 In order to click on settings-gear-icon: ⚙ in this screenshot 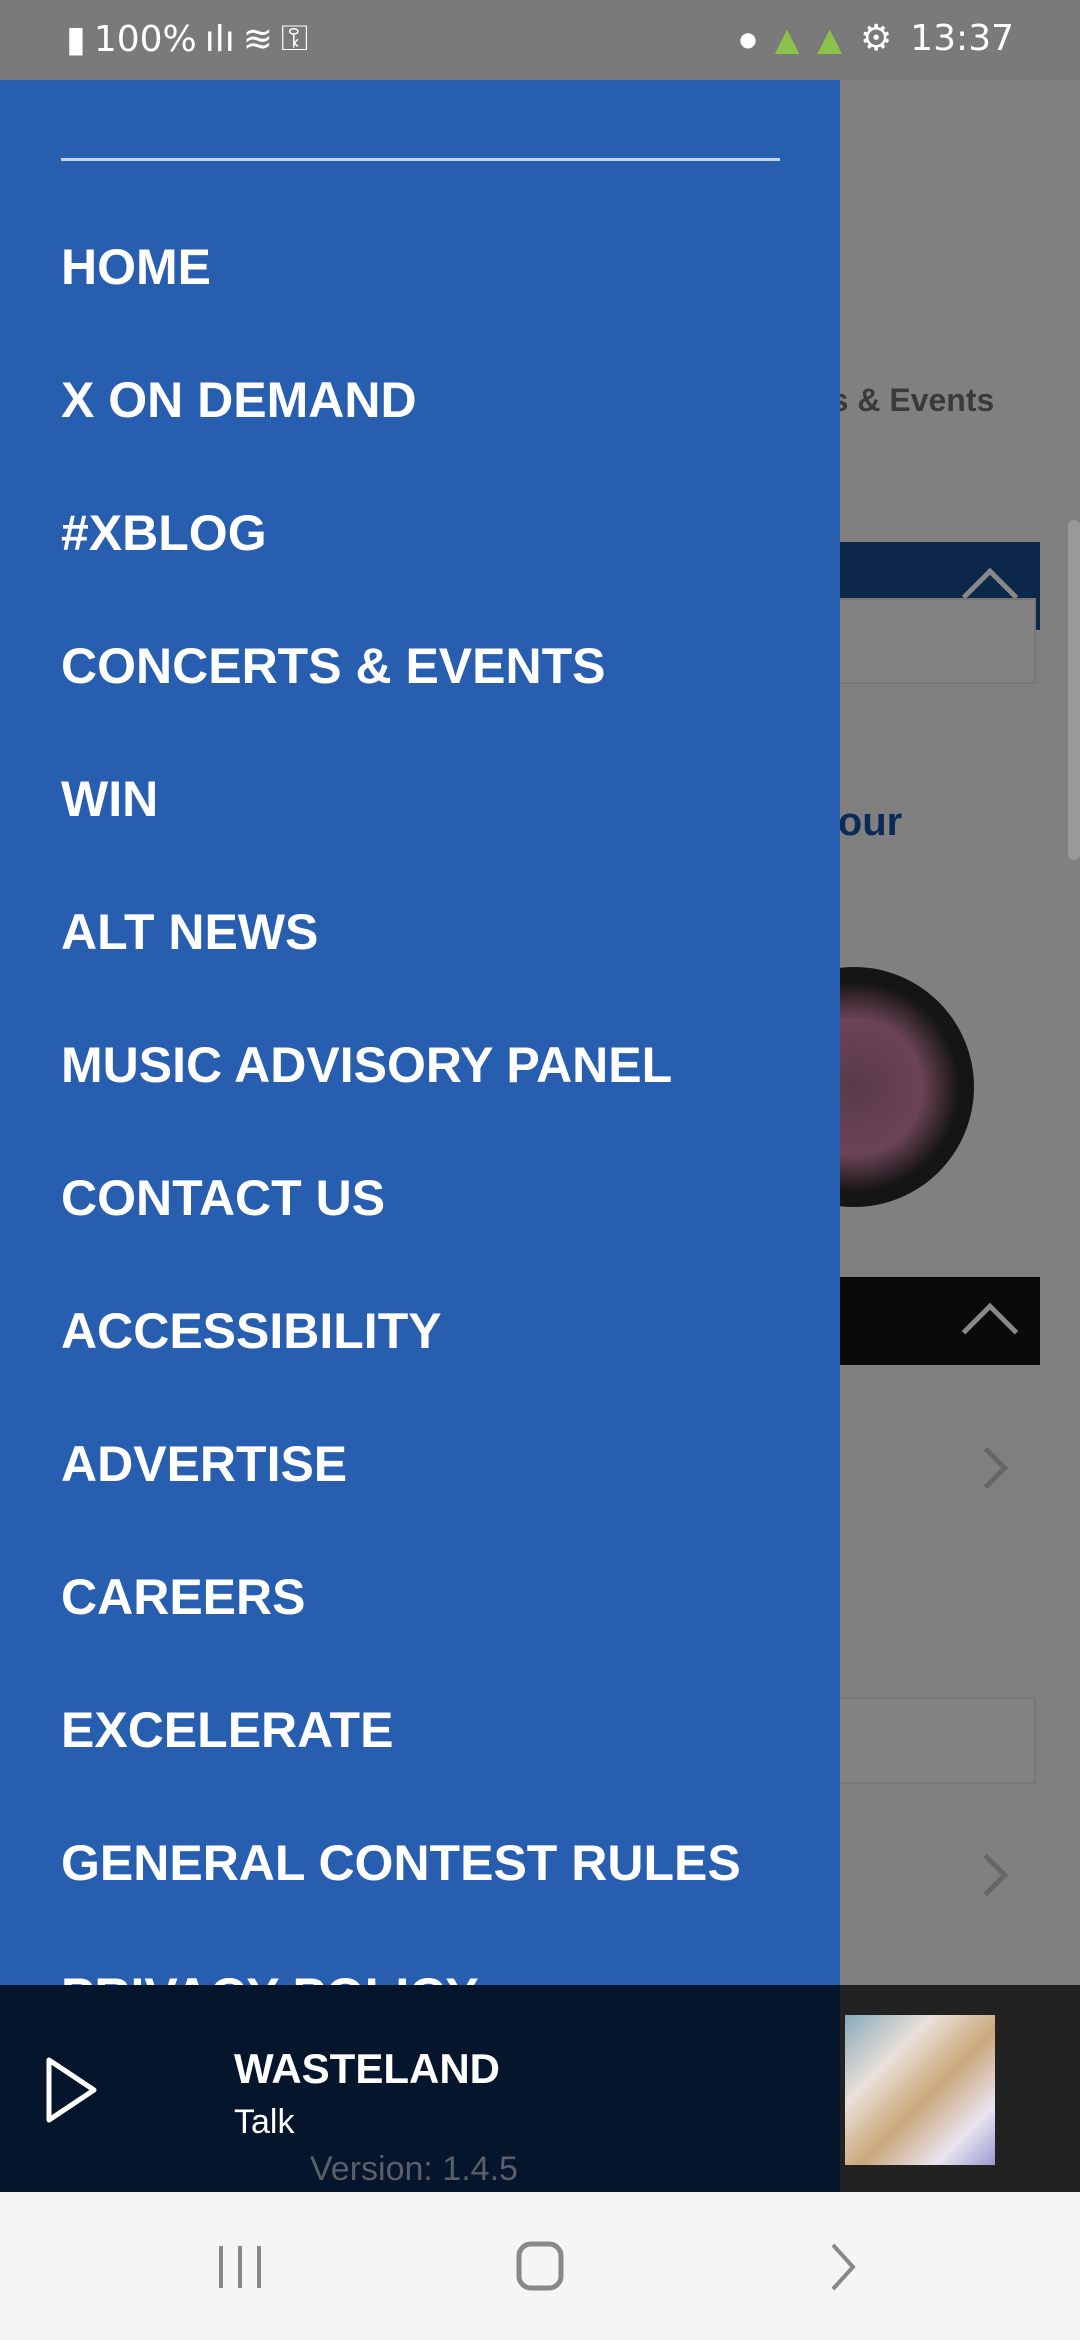, I will do `click(876, 38)`.